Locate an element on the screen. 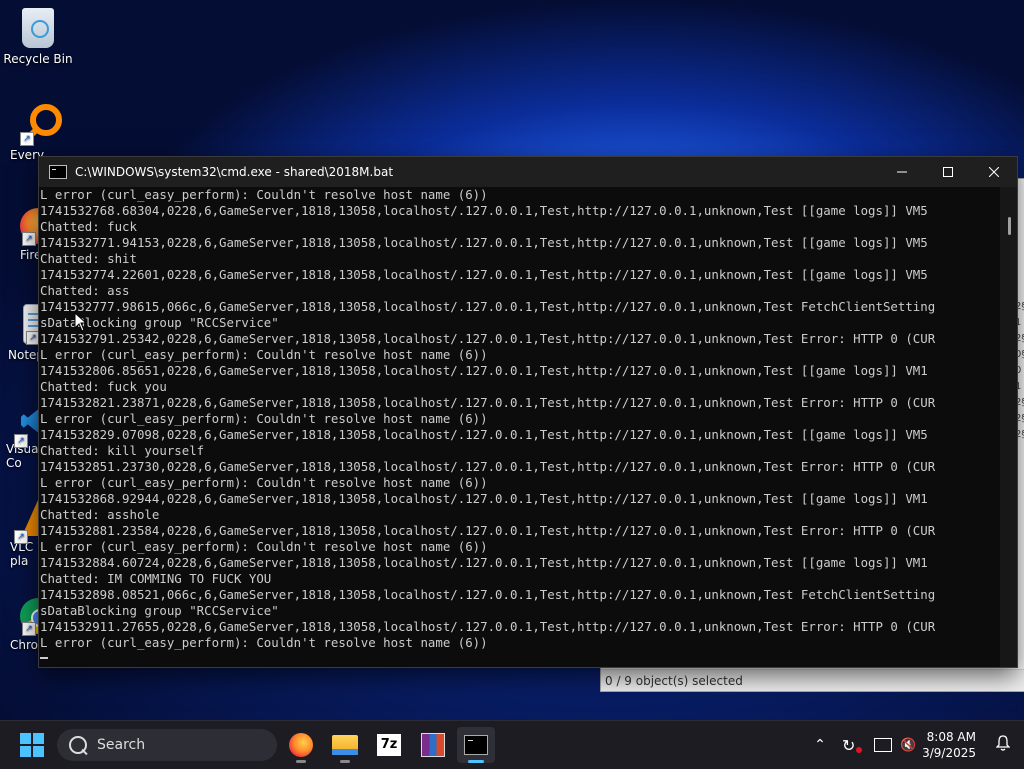 The width and height of the screenshot is (1024, 769). notification-bell-icon is located at coordinates (1003, 743).